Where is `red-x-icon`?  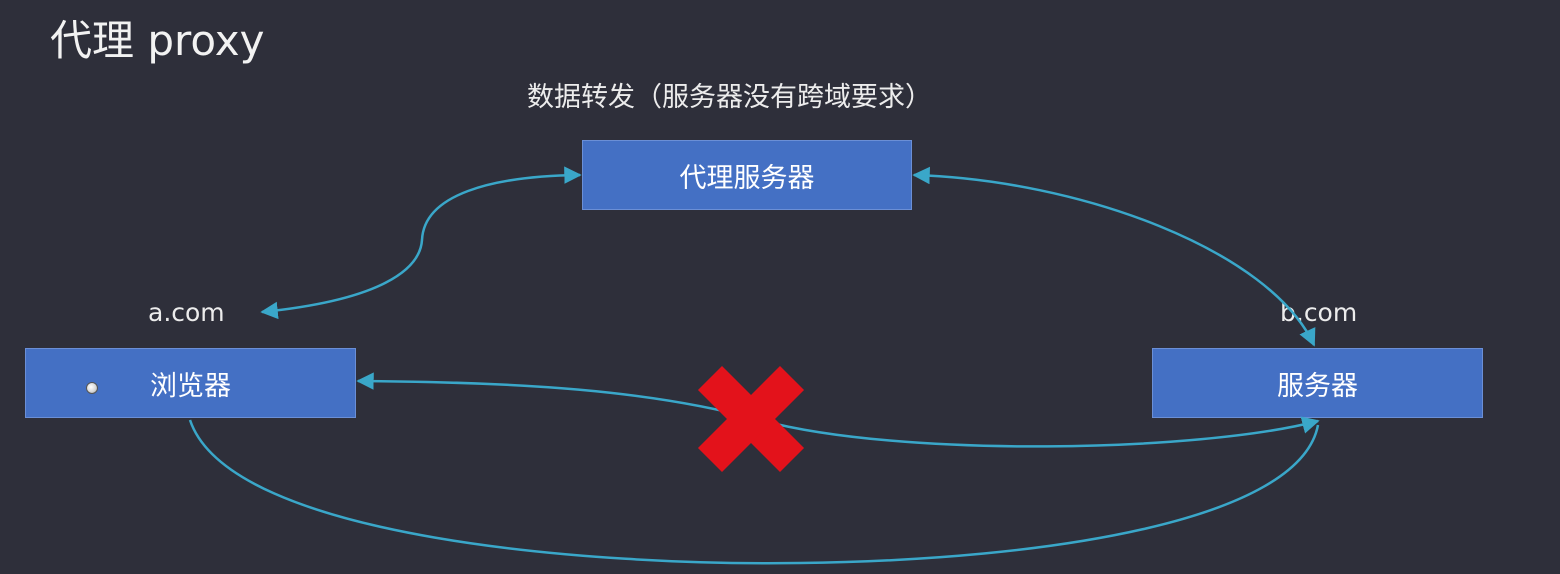
red-x-icon is located at coordinates (751, 419).